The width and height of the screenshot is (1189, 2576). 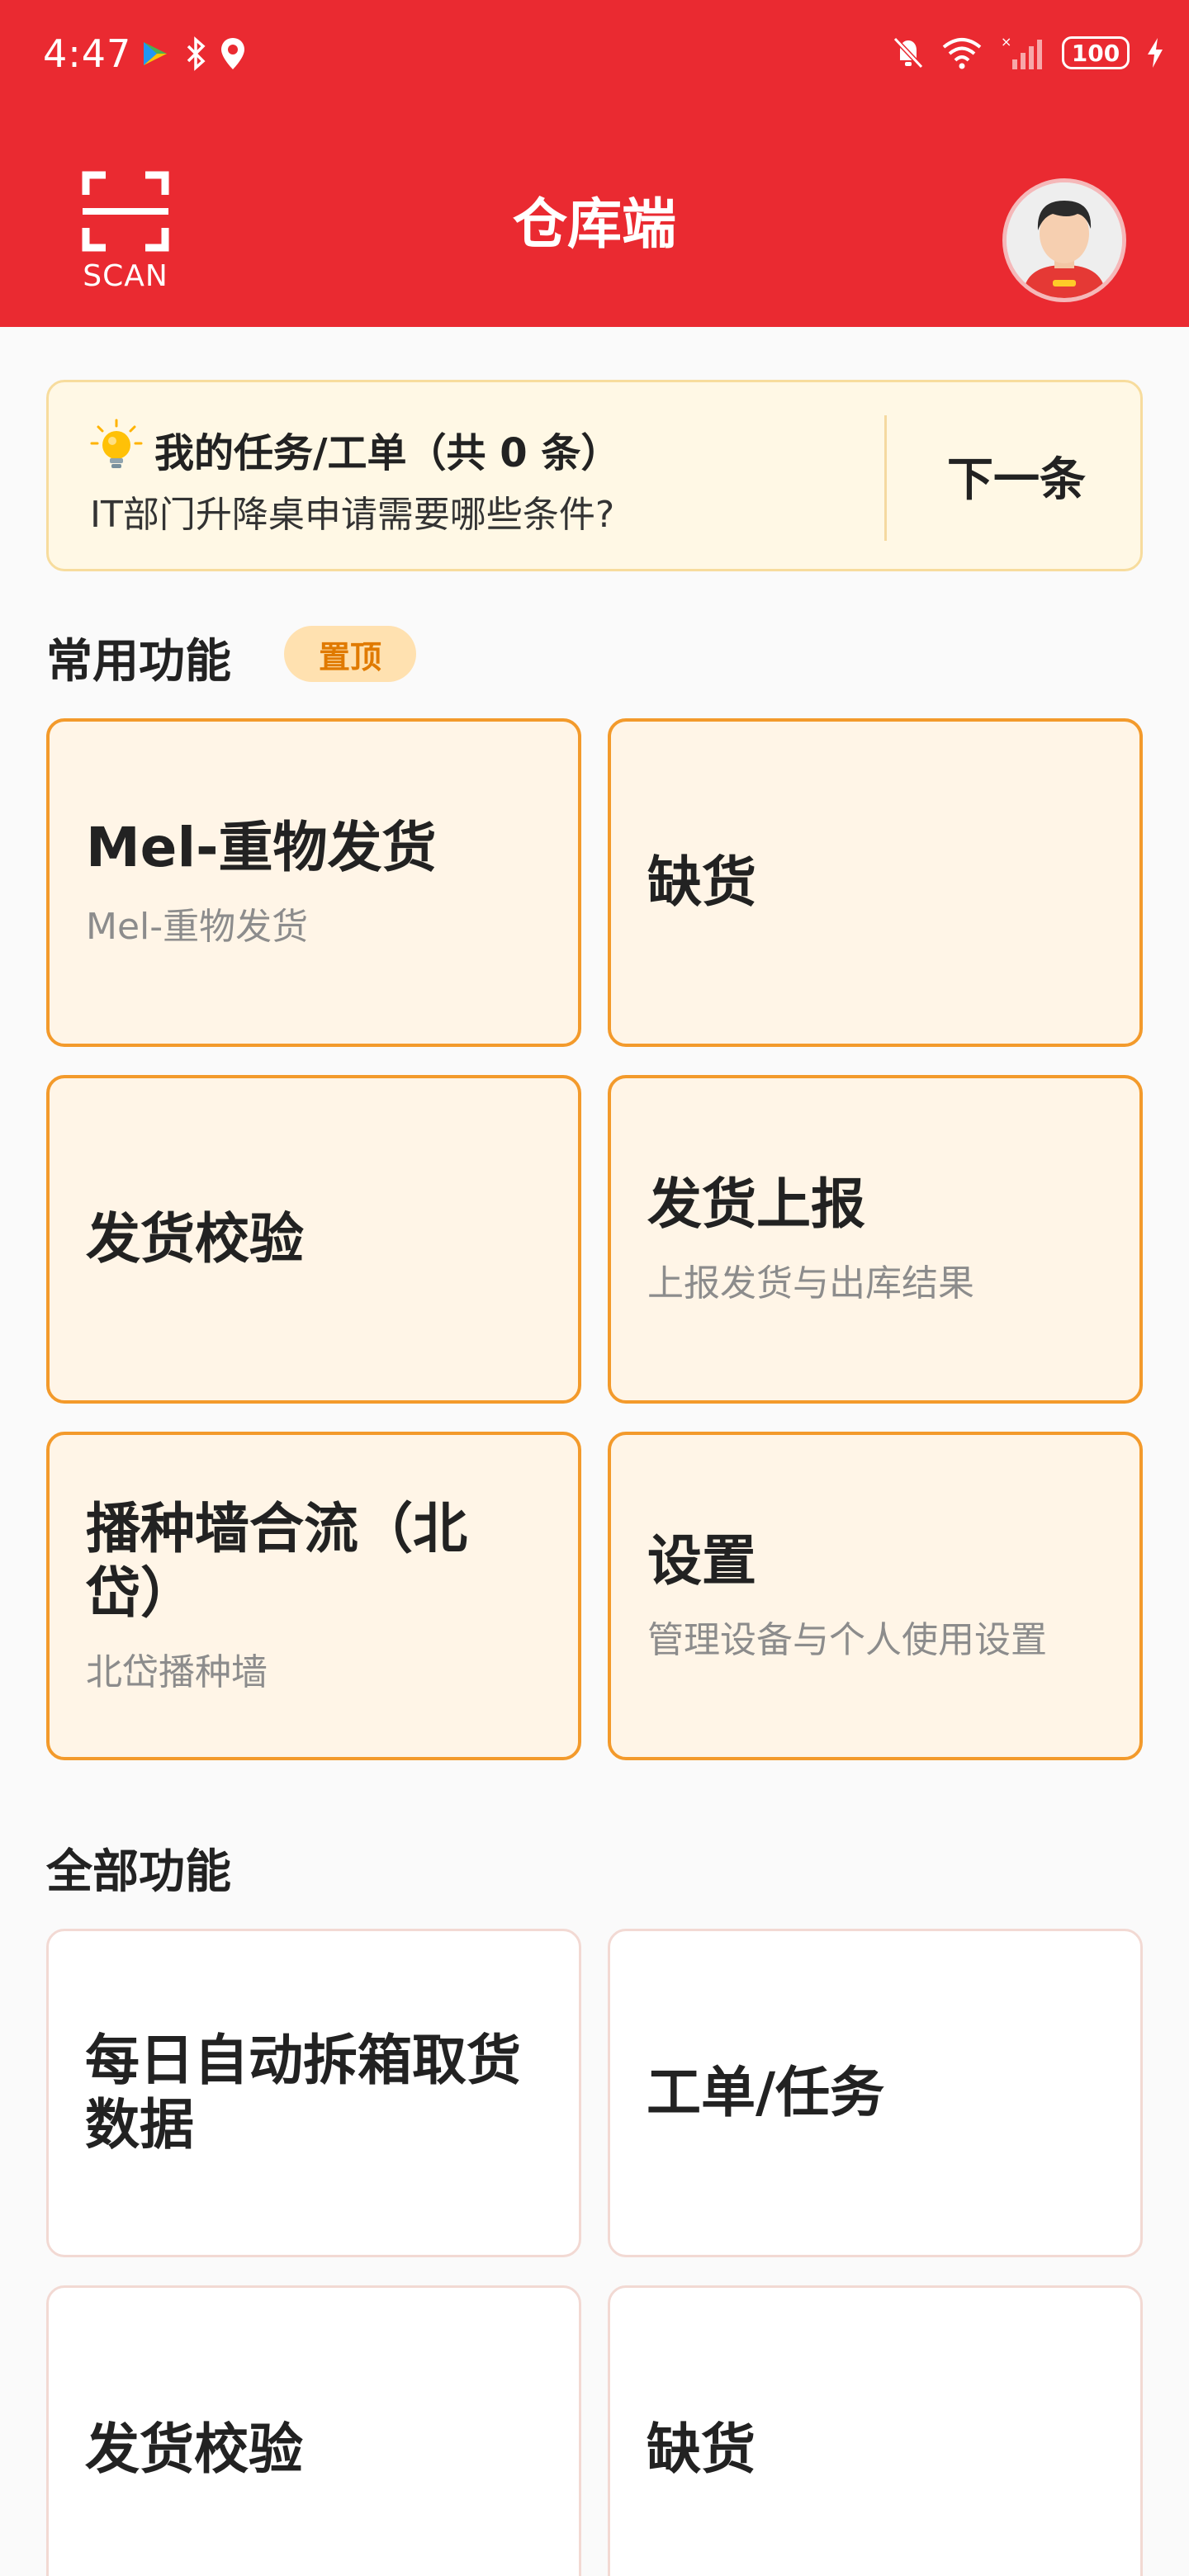 I want to click on favorite-tile-settings: 设置 管理设备与个人使用设置, so click(x=875, y=1596).